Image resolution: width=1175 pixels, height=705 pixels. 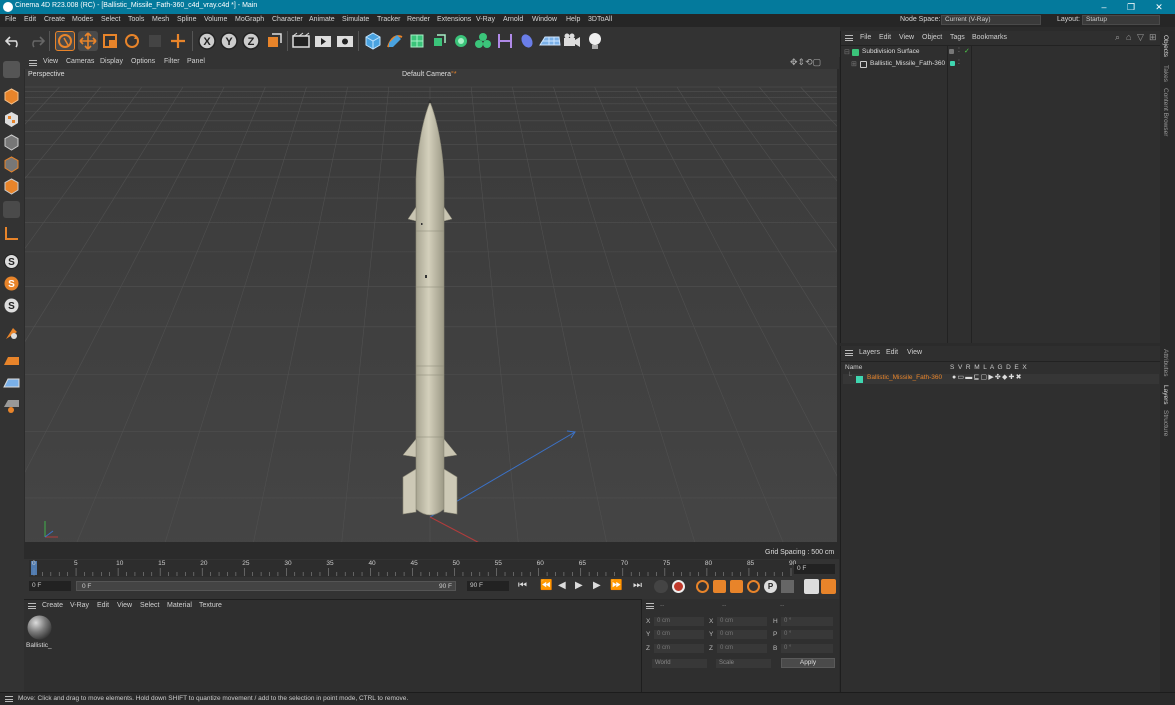 What do you see at coordinates (9, 699) in the screenshot?
I see `status-menu-icon` at bounding box center [9, 699].